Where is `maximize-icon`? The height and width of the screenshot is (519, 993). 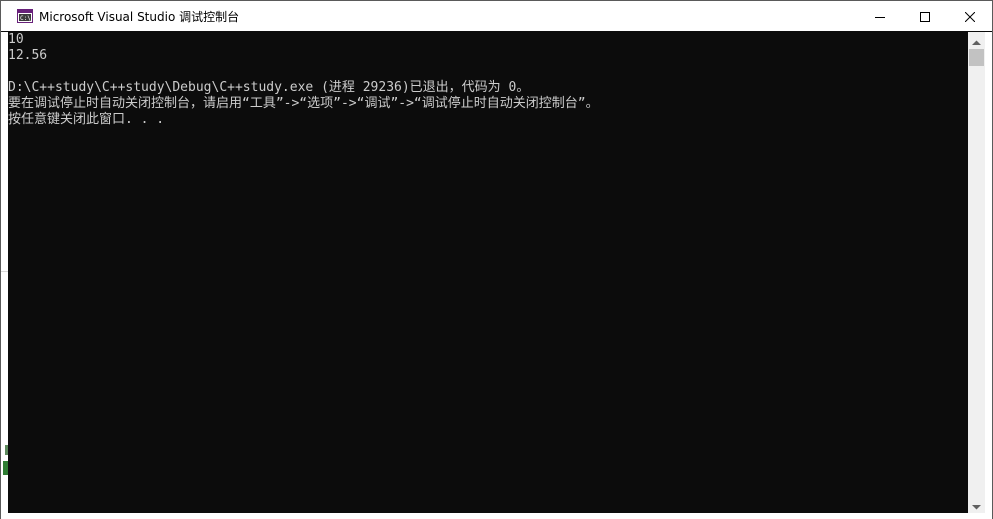 maximize-icon is located at coordinates (924, 16).